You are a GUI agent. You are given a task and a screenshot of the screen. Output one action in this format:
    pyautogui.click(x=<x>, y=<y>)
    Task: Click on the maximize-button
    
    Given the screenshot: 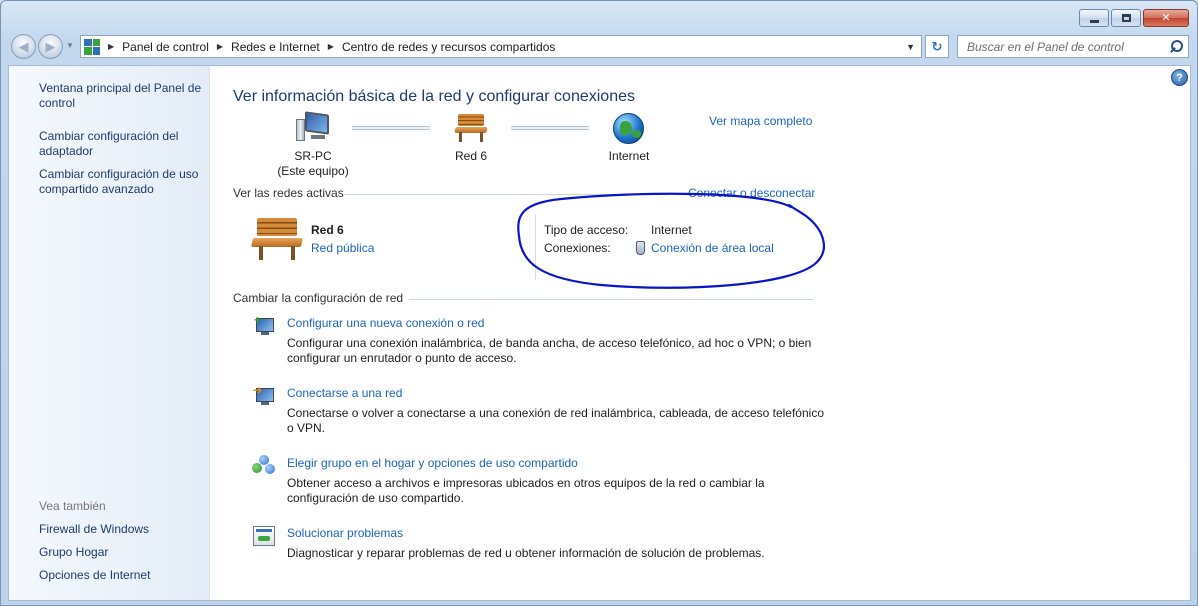 What is the action you would take?
    pyautogui.click(x=1126, y=18)
    